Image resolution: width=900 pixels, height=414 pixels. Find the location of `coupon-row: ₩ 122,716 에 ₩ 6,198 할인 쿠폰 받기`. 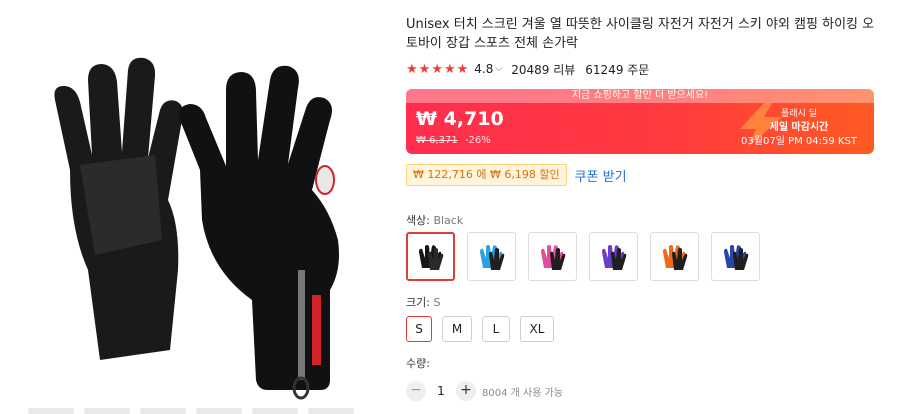

coupon-row: ₩ 122,716 에 ₩ 6,198 할인 쿠폰 받기 is located at coordinates (516, 175).